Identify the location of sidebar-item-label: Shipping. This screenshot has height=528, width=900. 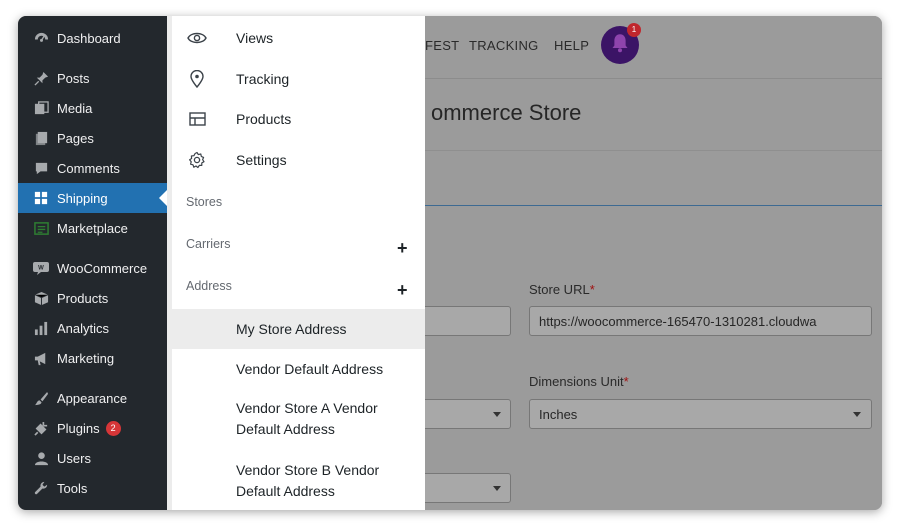
(82, 198).